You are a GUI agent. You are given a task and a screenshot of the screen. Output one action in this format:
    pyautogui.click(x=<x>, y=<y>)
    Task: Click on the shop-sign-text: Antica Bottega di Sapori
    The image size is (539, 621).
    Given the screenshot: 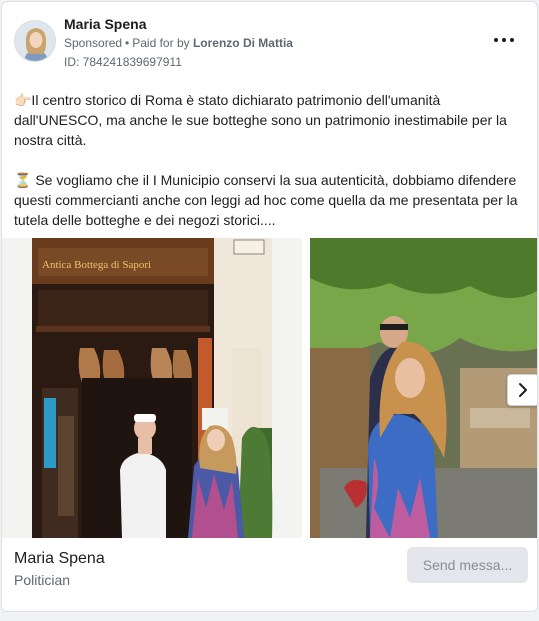 What is the action you would take?
    pyautogui.click(x=96, y=265)
    